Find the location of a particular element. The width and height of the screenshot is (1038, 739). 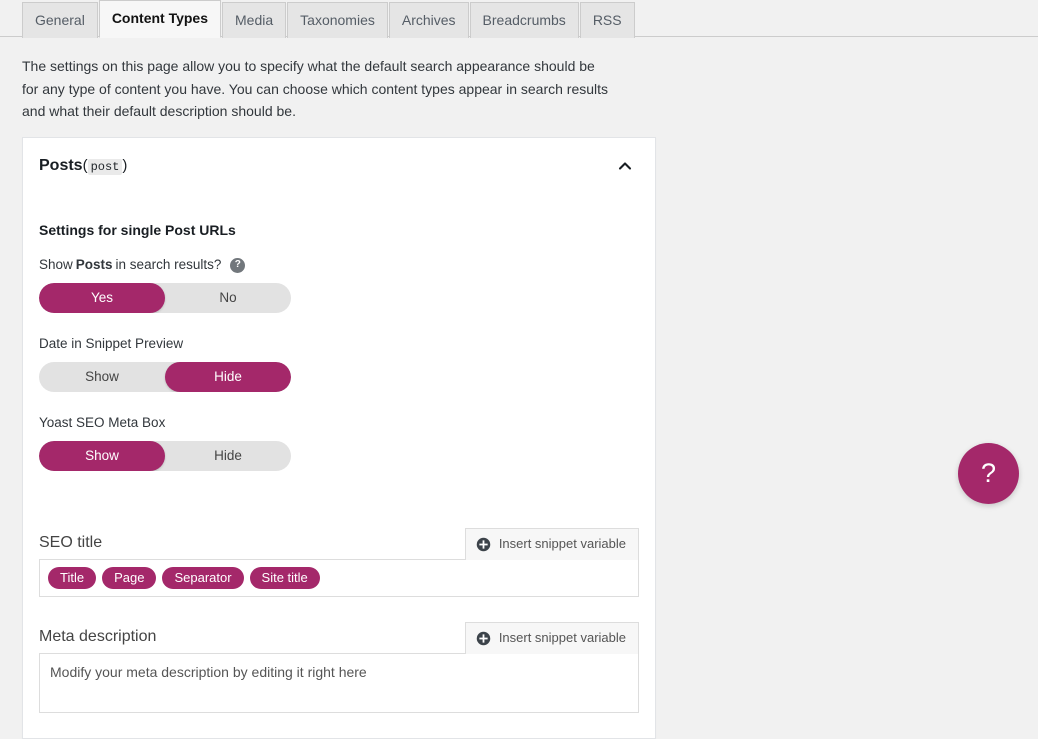

toggle-date-in-snippet-preview: Show Hide is located at coordinates (165, 376).